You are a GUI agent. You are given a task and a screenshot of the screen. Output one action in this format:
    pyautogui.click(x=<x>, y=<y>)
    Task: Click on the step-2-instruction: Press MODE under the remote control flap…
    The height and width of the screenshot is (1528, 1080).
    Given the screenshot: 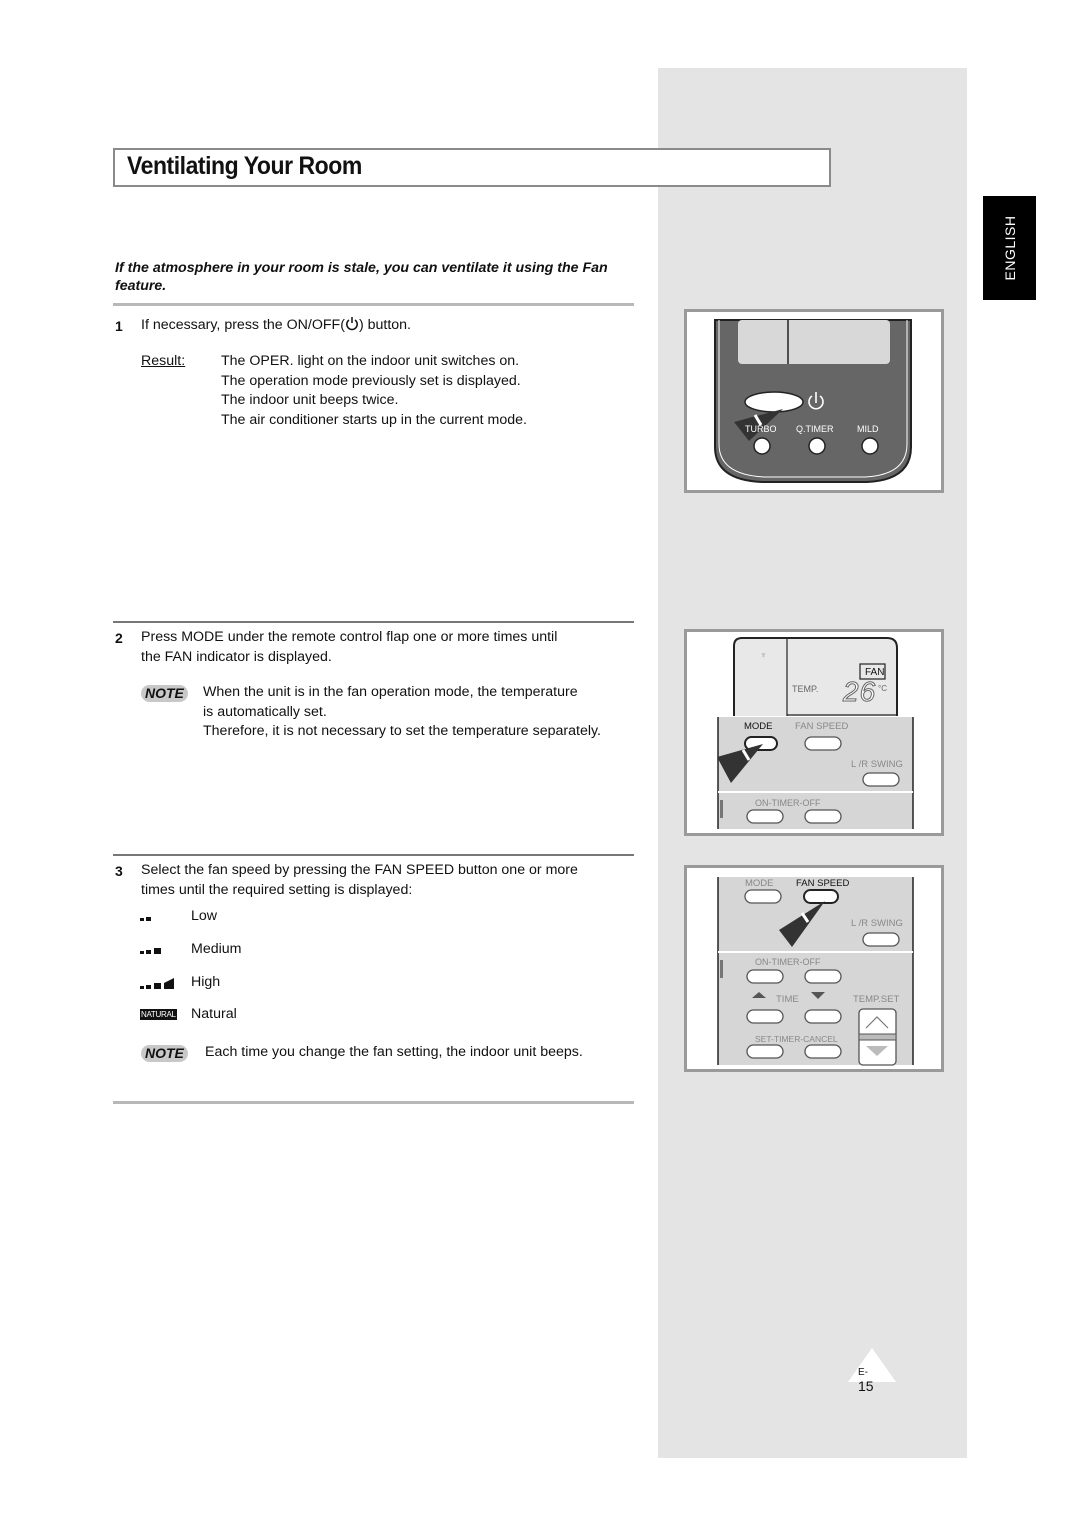 What is the action you would take?
    pyautogui.click(x=349, y=647)
    